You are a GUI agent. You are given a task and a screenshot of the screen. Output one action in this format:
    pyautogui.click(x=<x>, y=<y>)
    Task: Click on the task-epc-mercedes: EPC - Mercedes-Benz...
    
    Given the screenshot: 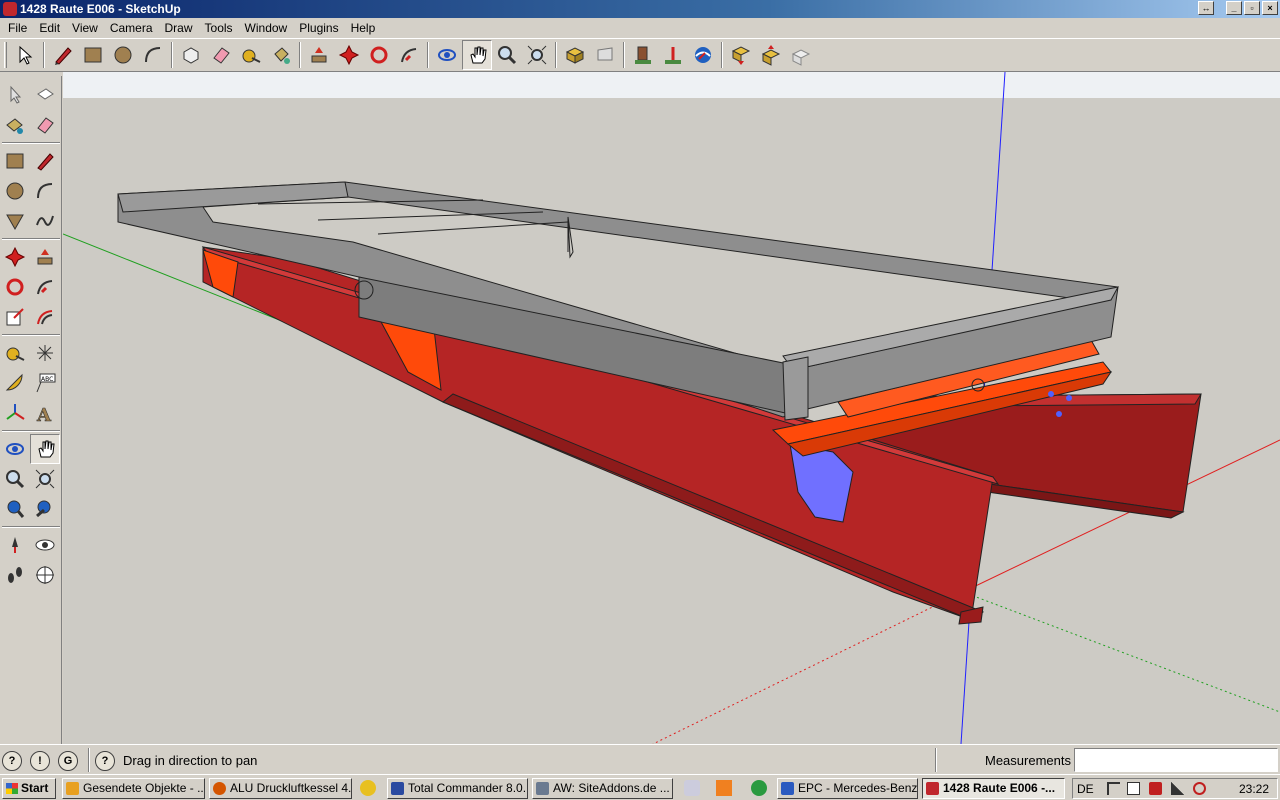 What is the action you would take?
    pyautogui.click(x=847, y=788)
    